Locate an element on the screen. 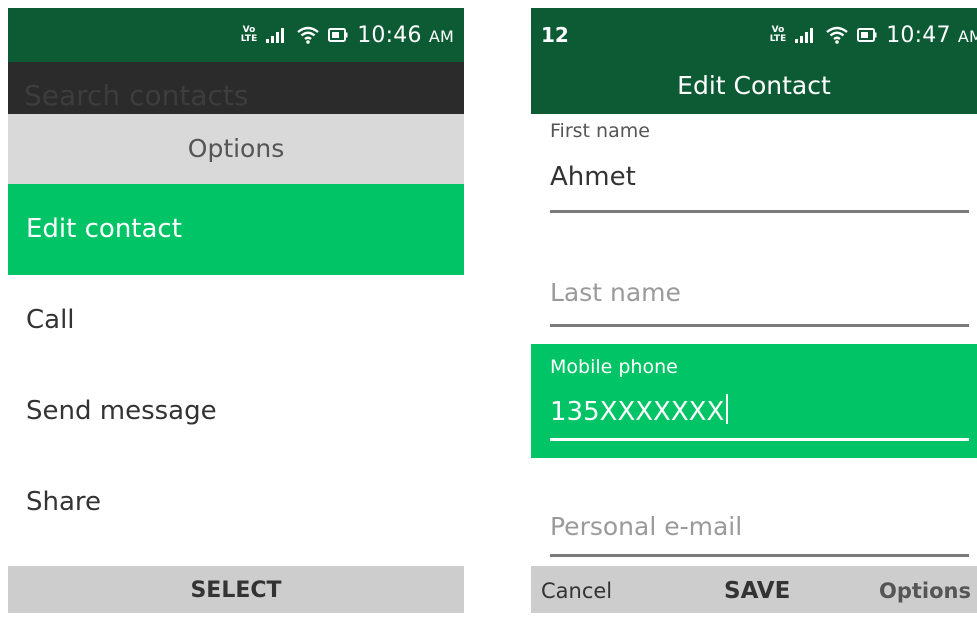 The height and width of the screenshot is (617, 977). options-title: Options is located at coordinates (236, 149).